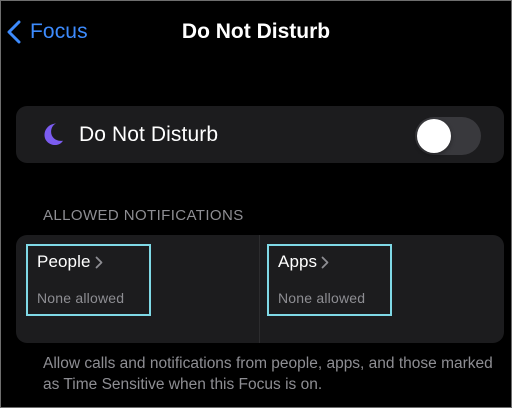 The width and height of the screenshot is (512, 408). Describe the element at coordinates (298, 261) in the screenshot. I see `apps-title: Apps` at that location.